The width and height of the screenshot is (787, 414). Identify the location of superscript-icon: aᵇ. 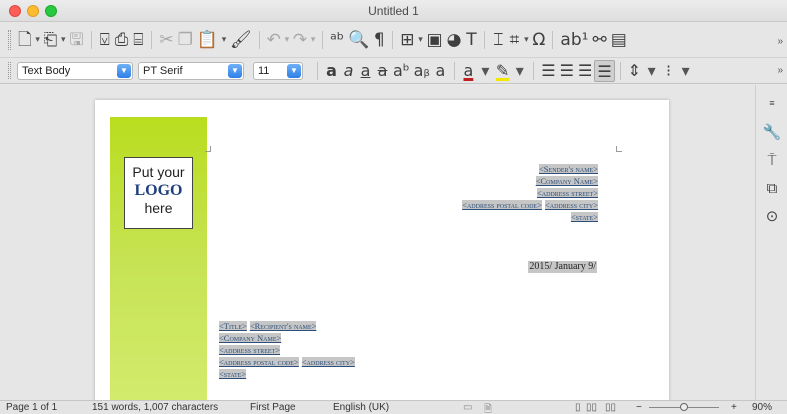
(401, 71).